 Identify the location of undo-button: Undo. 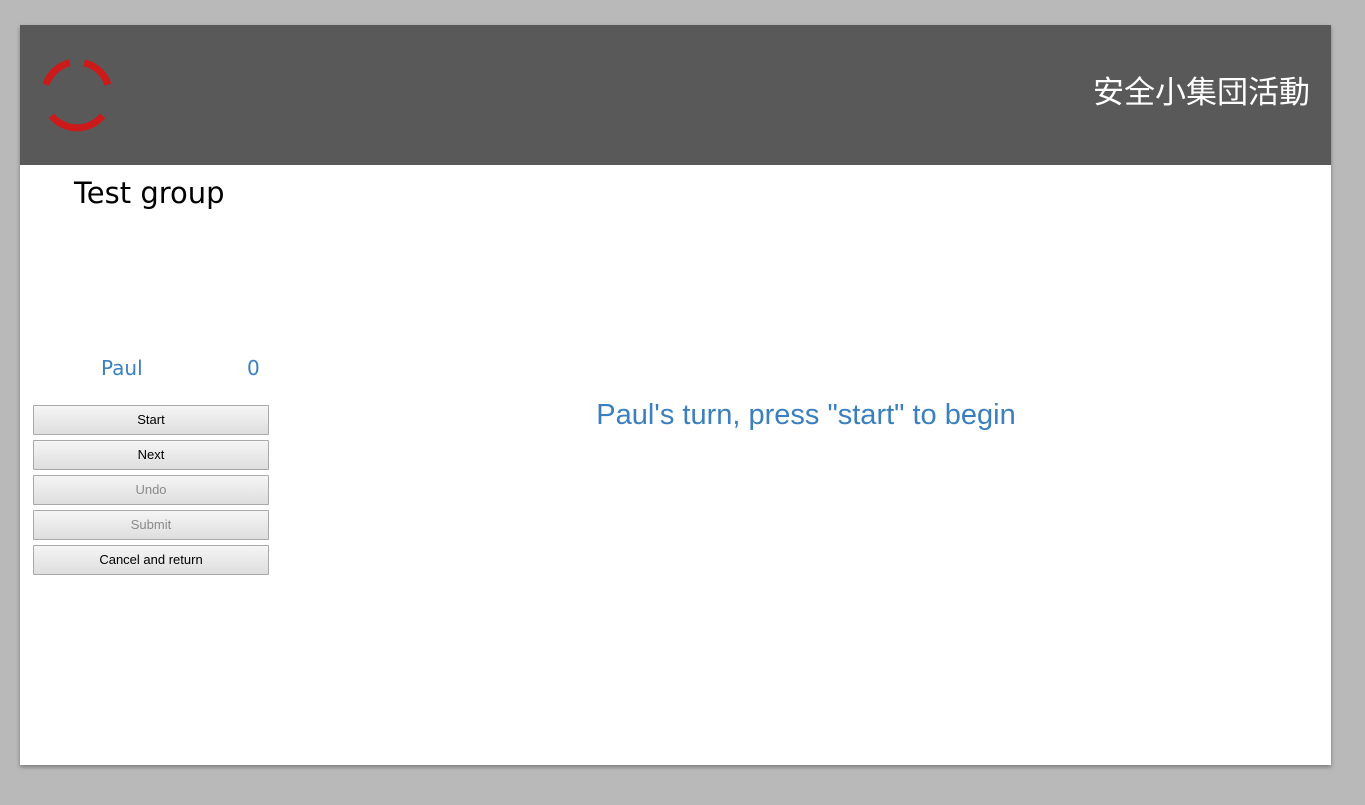
(151, 490).